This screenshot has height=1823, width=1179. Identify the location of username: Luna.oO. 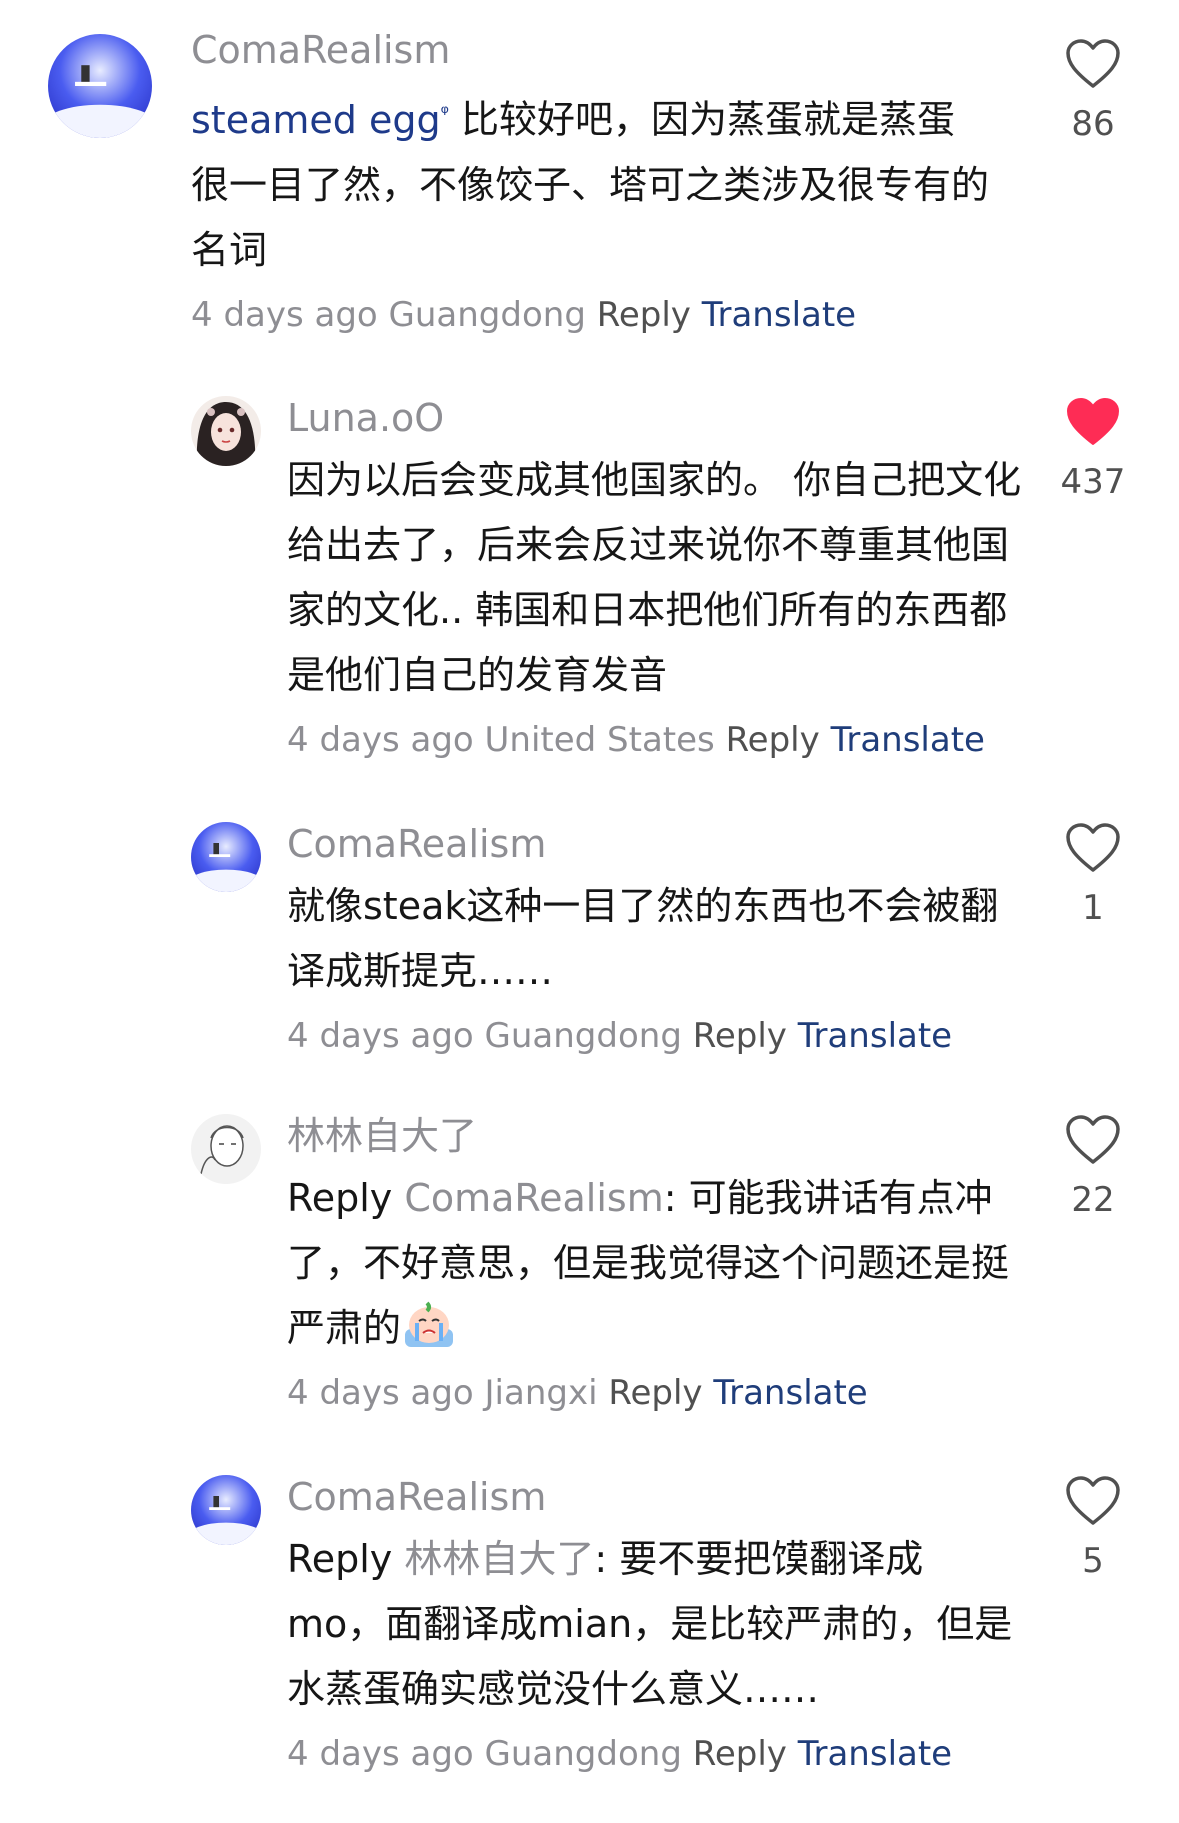
(657, 418).